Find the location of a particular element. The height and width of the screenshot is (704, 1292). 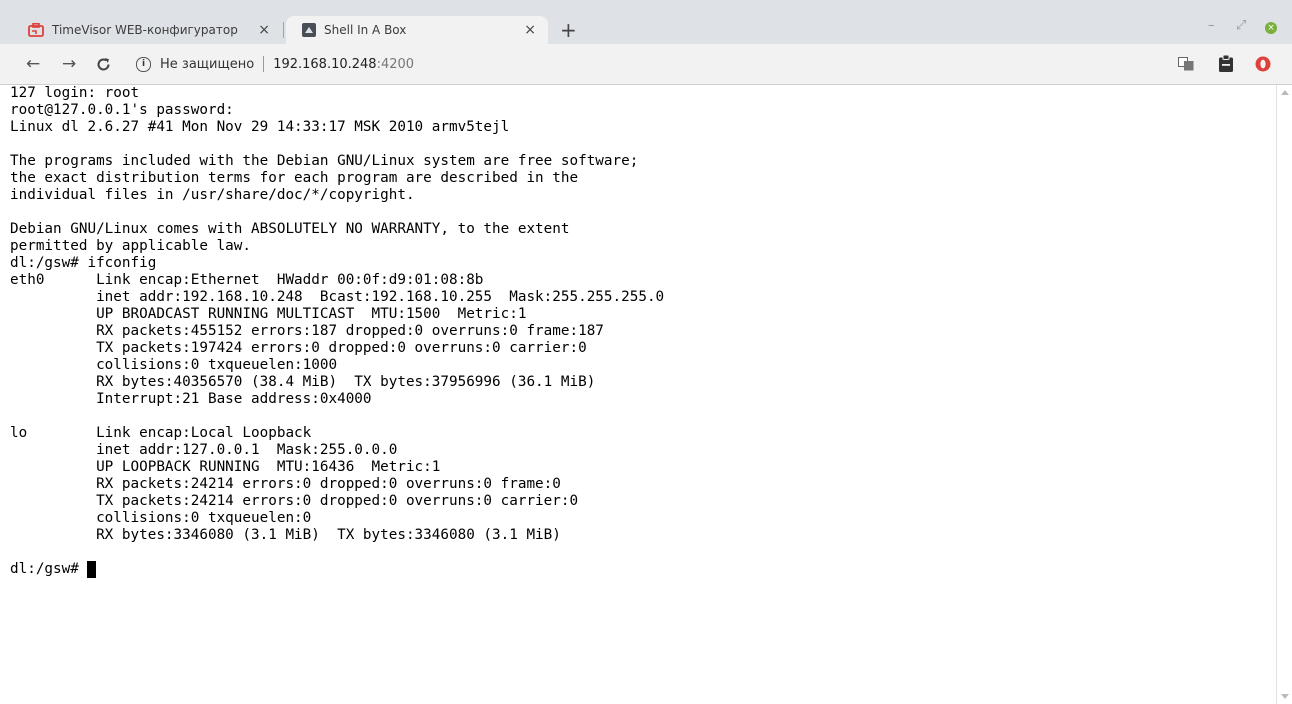

url-port: :4200 is located at coordinates (395, 64).